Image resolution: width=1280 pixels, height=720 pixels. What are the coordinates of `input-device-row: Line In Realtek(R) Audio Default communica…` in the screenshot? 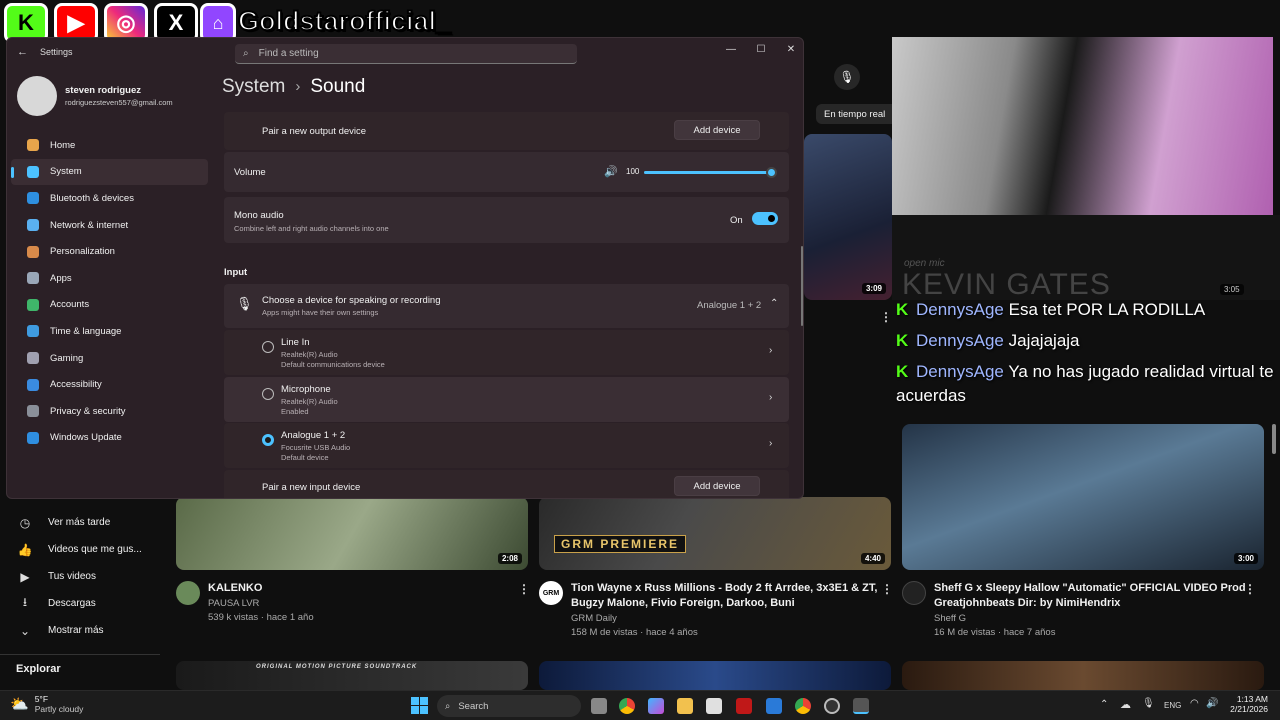 It's located at (506, 352).